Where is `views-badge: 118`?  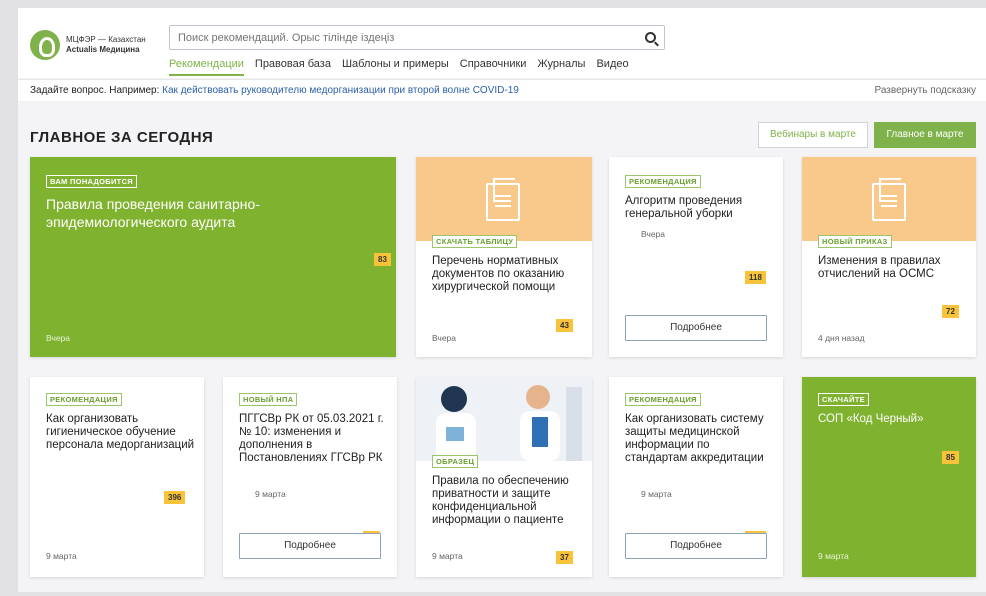 views-badge: 118 is located at coordinates (755, 277).